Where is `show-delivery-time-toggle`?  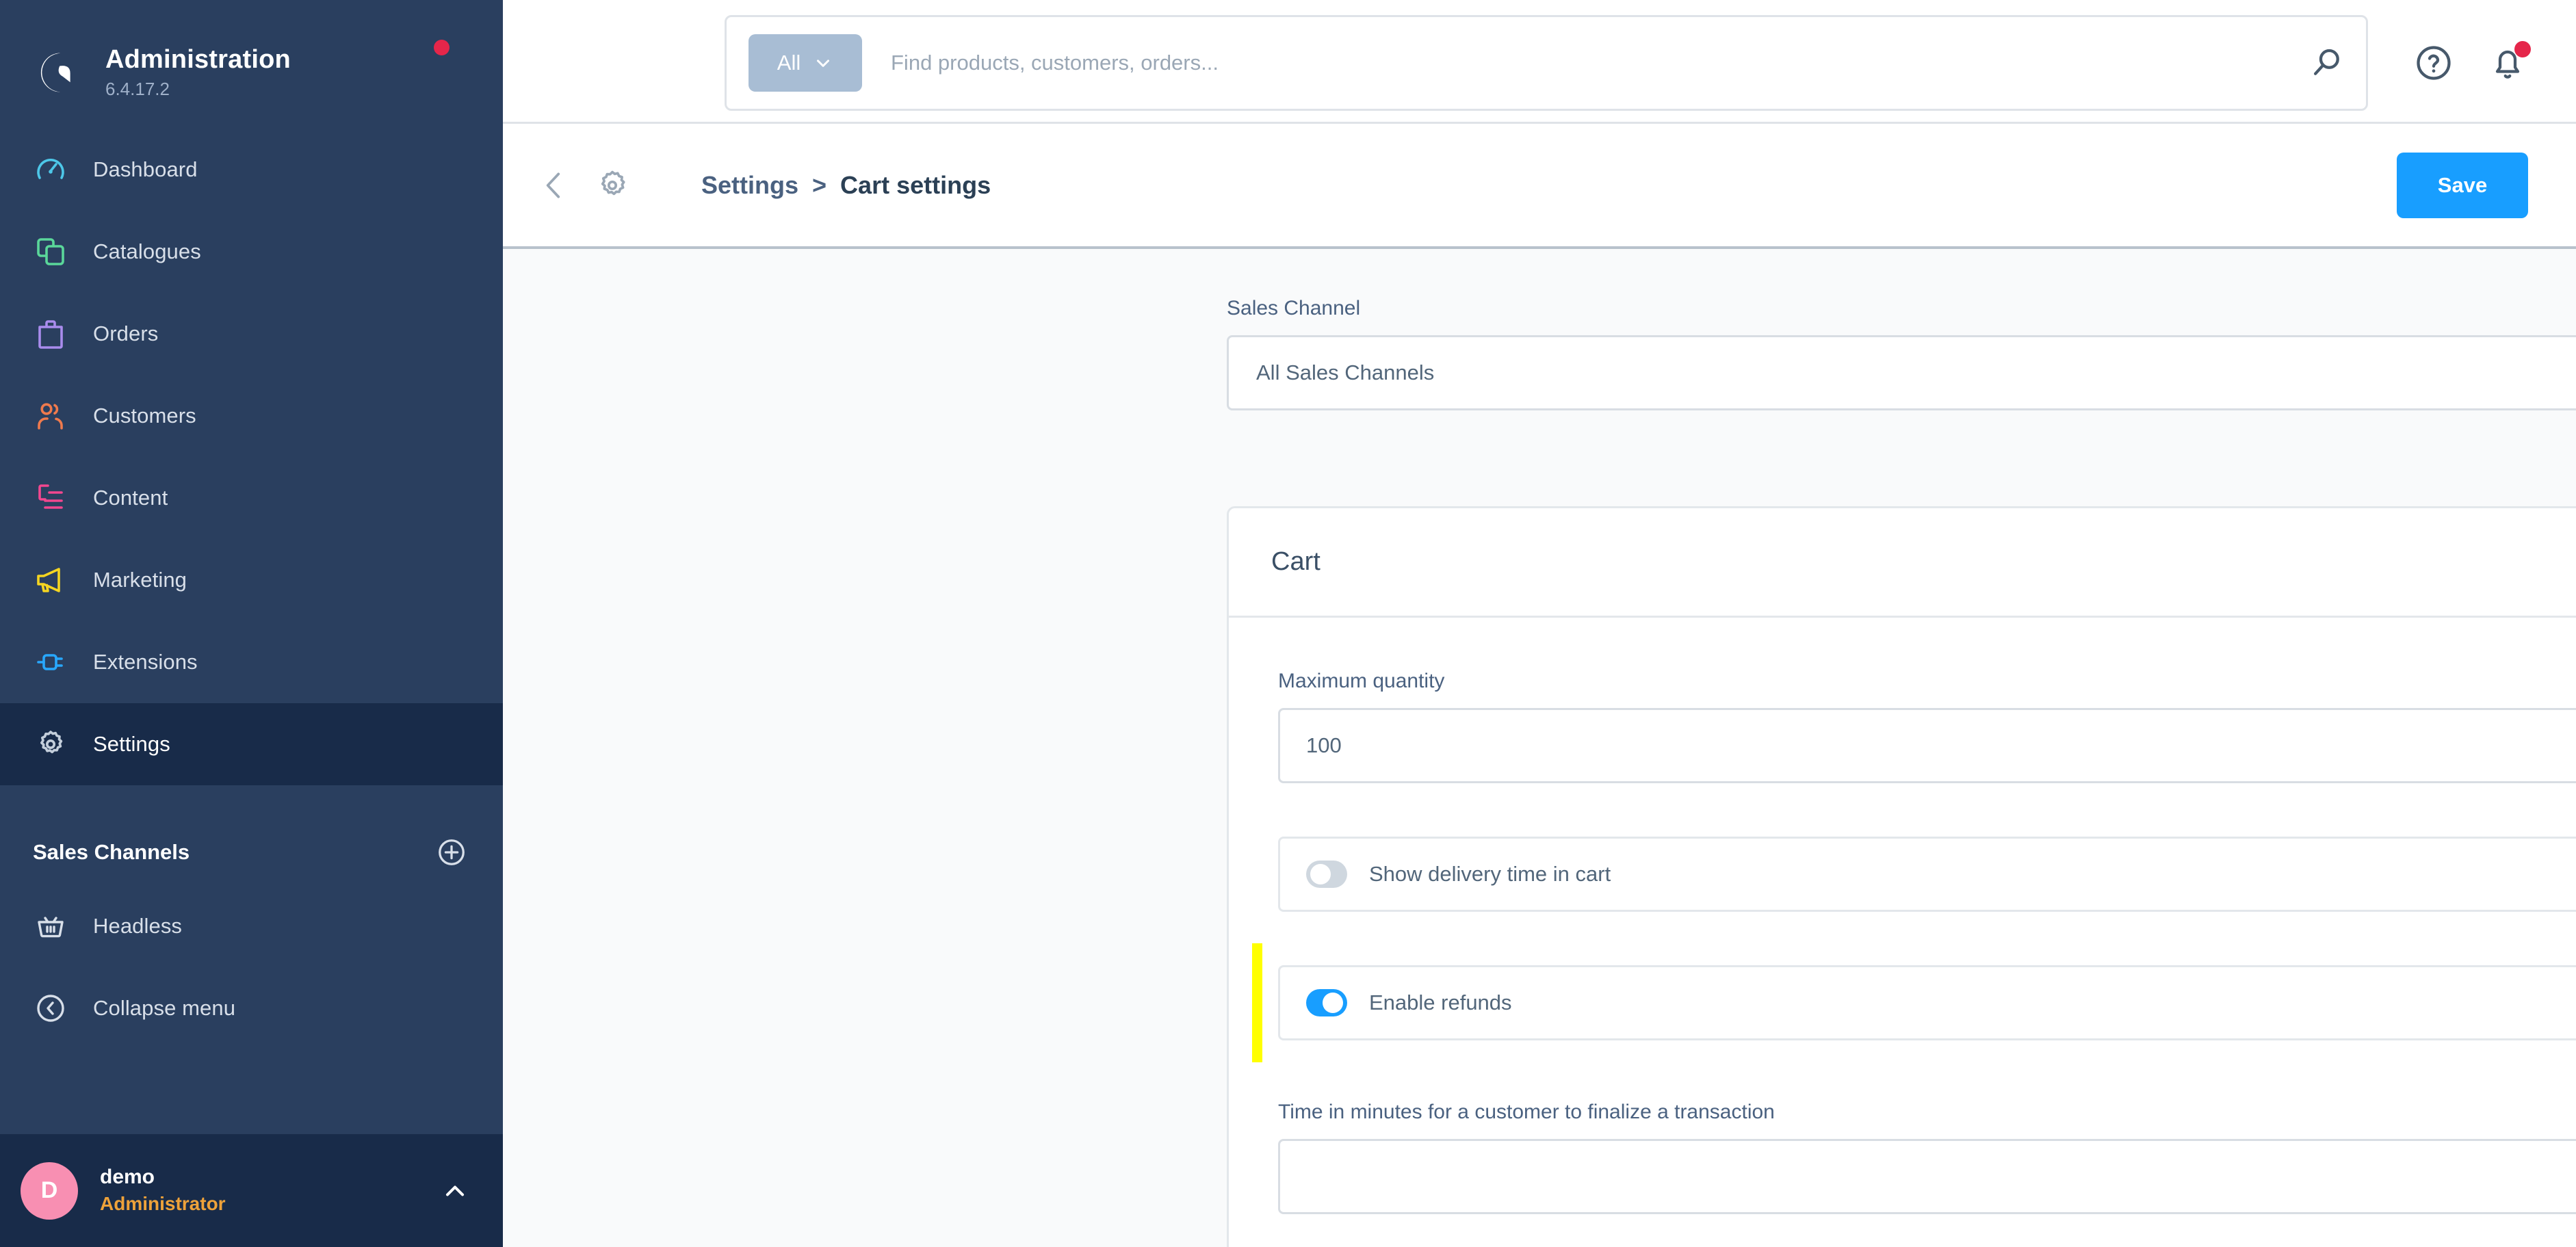 show-delivery-time-toggle is located at coordinates (1326, 875).